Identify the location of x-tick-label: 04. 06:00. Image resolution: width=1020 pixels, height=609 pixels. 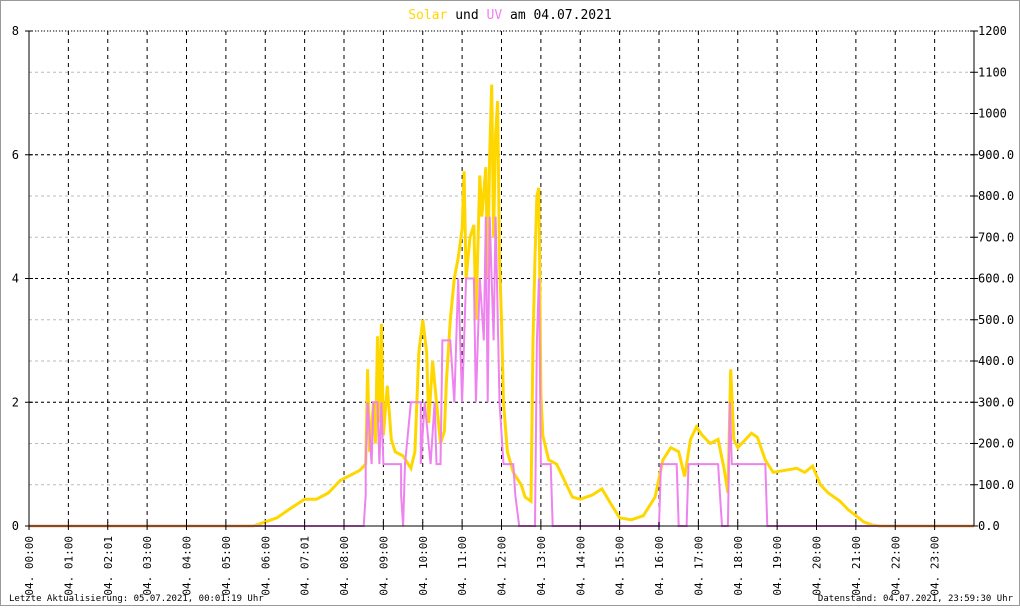
(265, 566).